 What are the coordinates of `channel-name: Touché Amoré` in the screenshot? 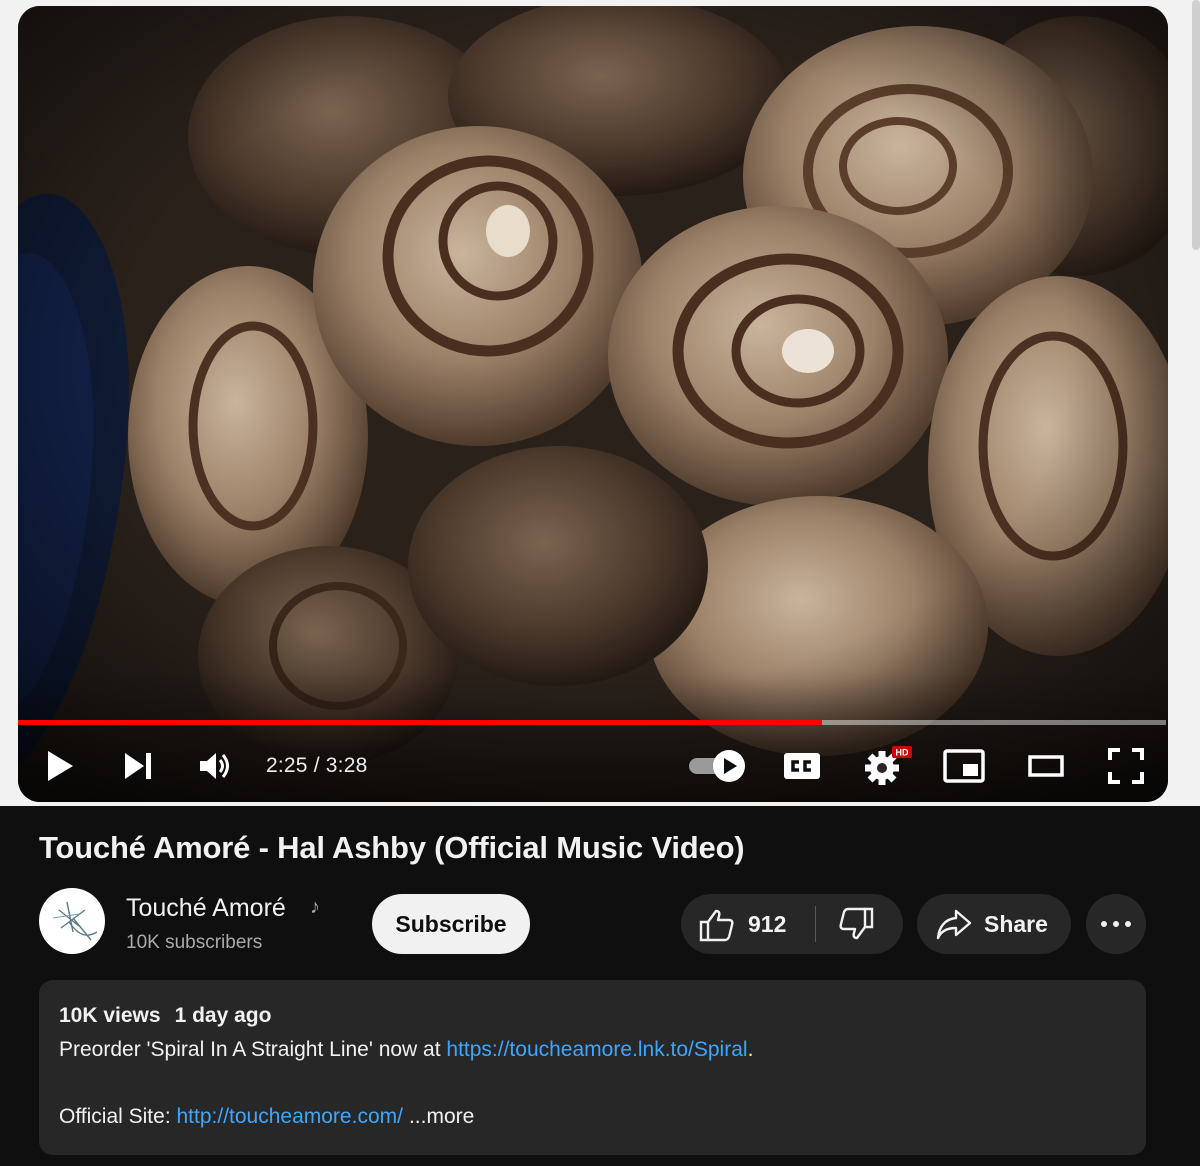 It's located at (206, 908).